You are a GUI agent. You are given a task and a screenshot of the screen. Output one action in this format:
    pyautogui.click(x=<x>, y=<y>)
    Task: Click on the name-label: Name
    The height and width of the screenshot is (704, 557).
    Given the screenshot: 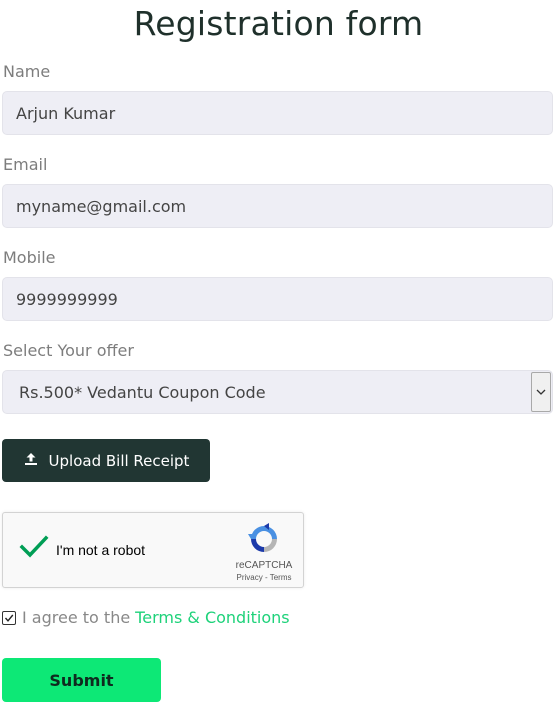 What is the action you would take?
    pyautogui.click(x=27, y=71)
    